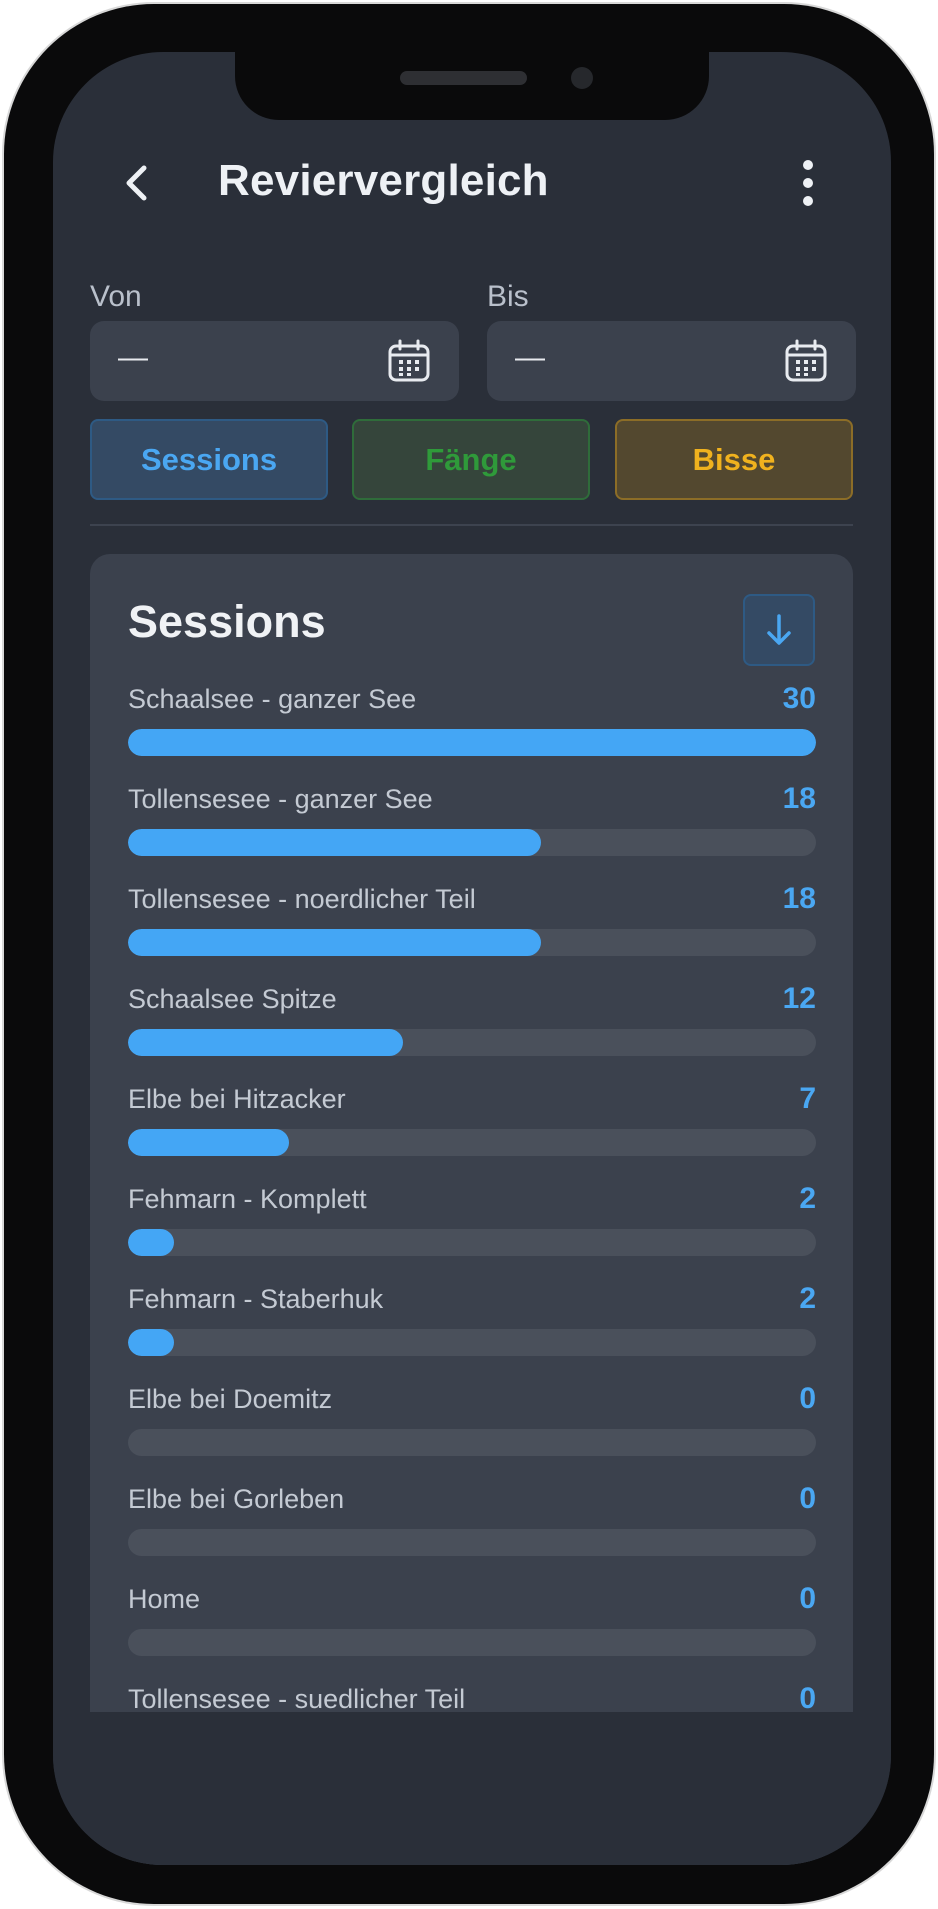 This screenshot has height=1909, width=938. I want to click on to-date-value: —, so click(530, 357).